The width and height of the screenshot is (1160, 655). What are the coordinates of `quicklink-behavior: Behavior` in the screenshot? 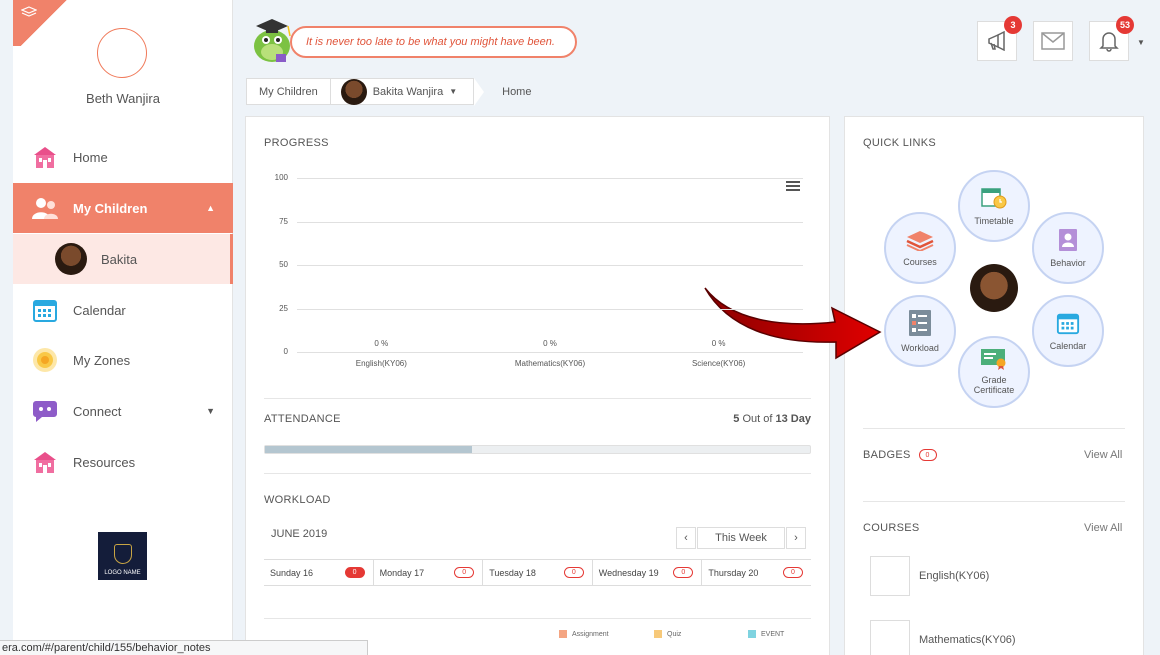 It's located at (1068, 248).